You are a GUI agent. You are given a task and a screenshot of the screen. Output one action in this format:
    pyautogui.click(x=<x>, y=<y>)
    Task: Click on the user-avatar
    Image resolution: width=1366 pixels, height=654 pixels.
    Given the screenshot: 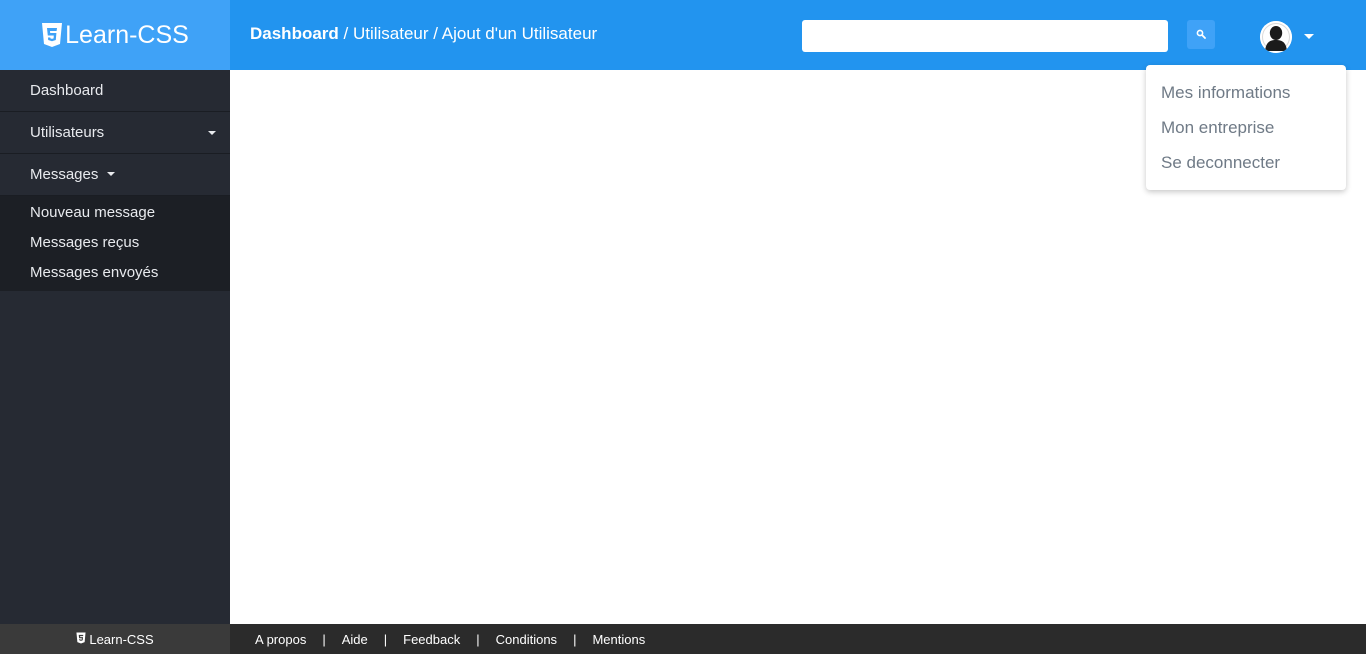 What is the action you would take?
    pyautogui.click(x=1276, y=37)
    